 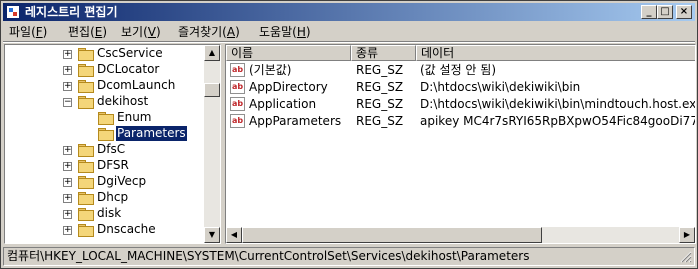 I want to click on value-data: (값 설정 안 됨), so click(x=458, y=70).